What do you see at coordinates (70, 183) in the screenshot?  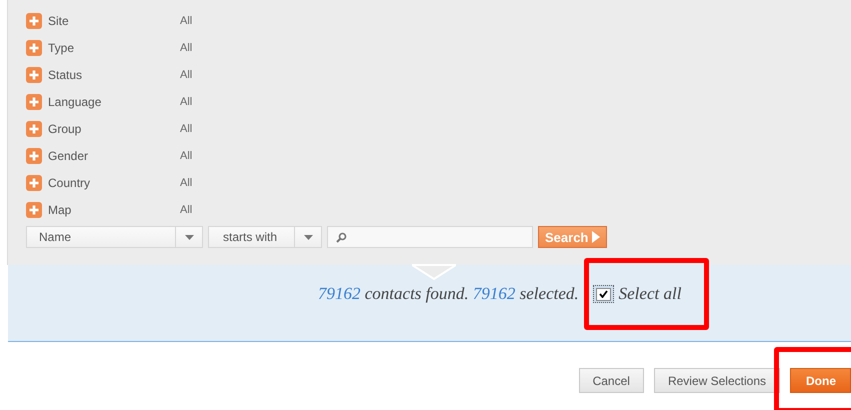 I see `filter-label: Country` at bounding box center [70, 183].